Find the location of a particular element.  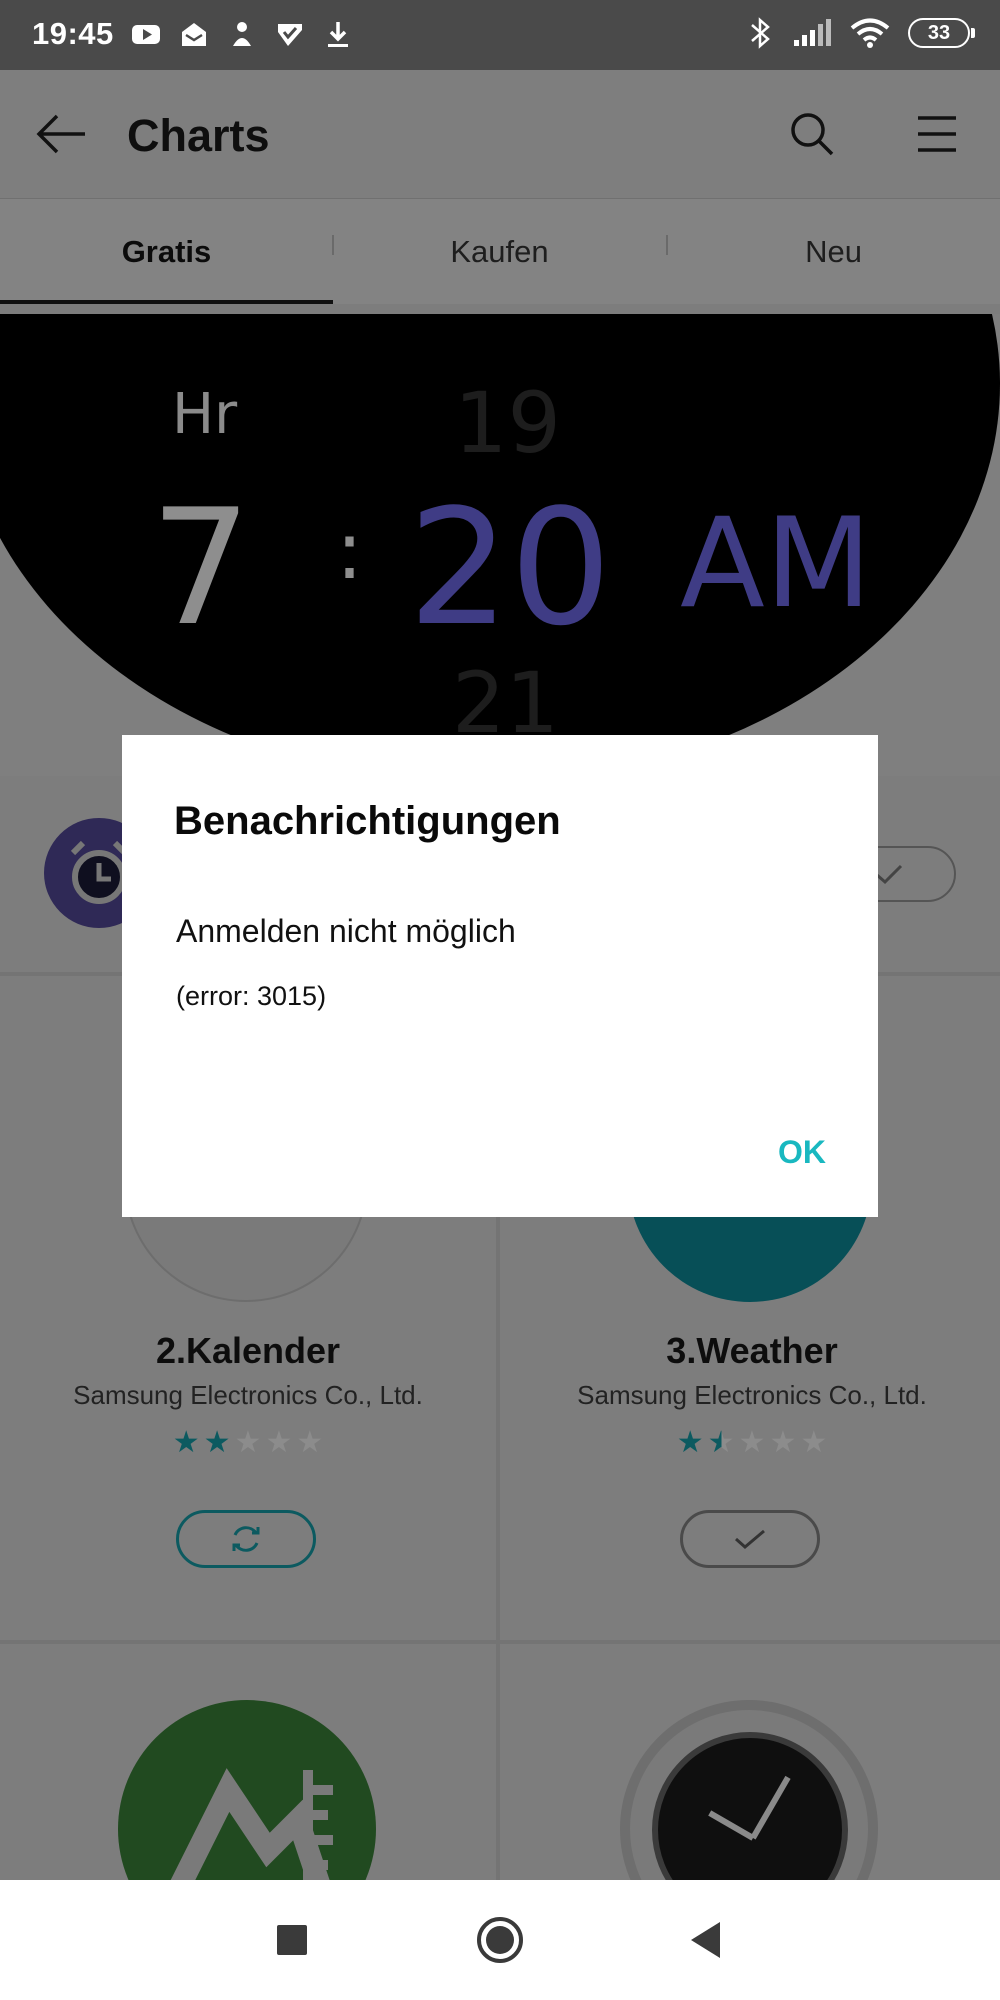

installed-button-weather is located at coordinates (750, 1539).